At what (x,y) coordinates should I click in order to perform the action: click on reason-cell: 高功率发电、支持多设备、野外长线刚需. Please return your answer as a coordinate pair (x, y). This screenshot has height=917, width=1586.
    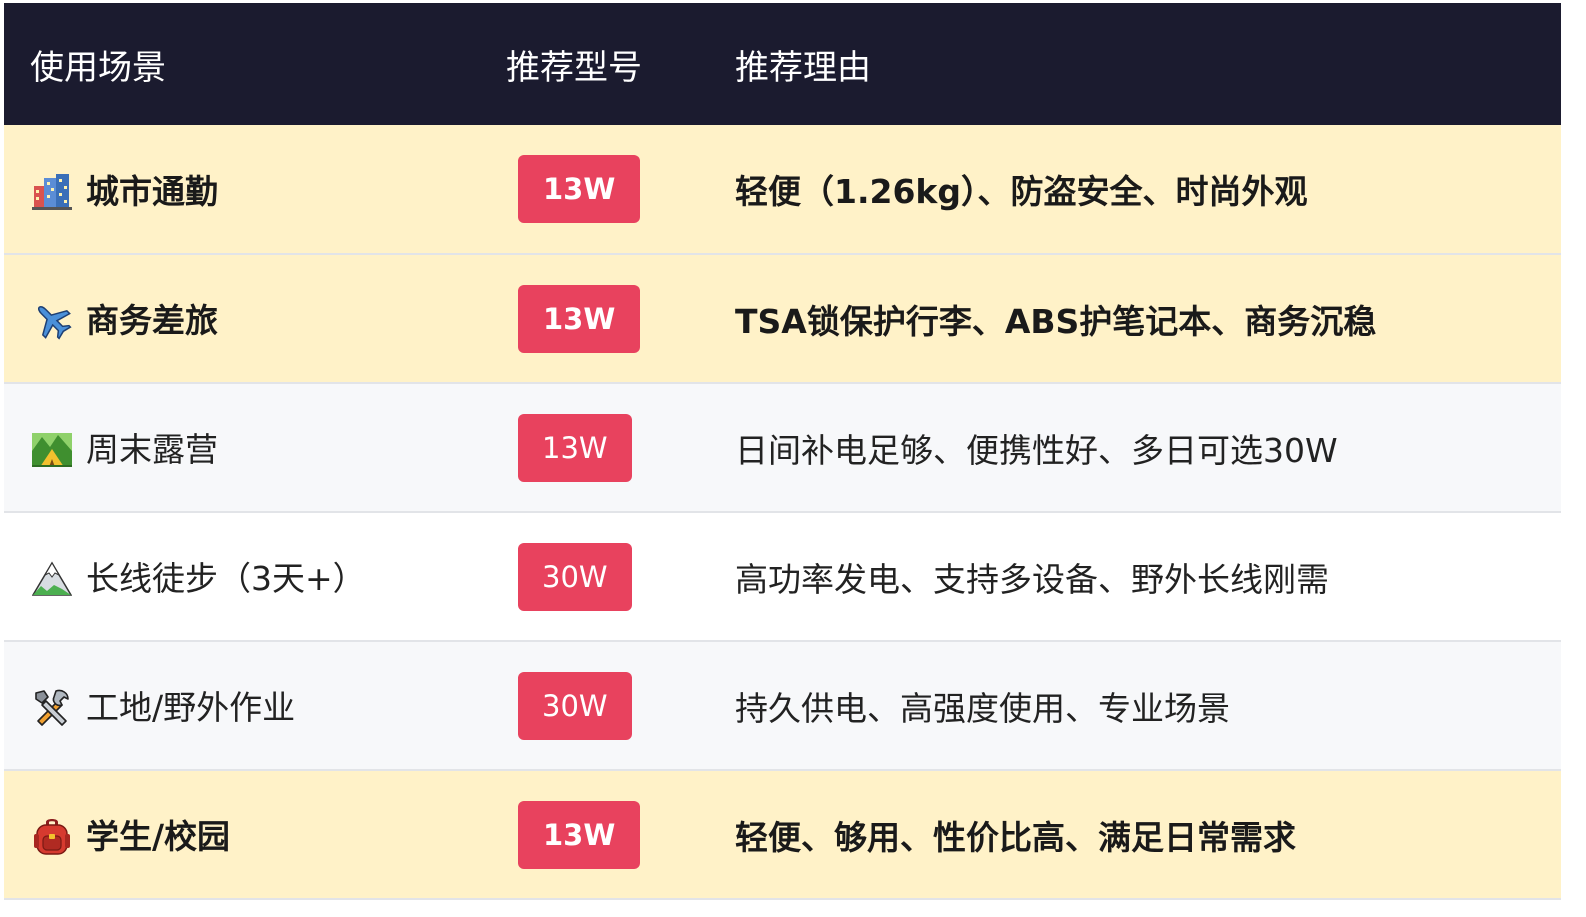
    Looking at the image, I should click on (1032, 579).